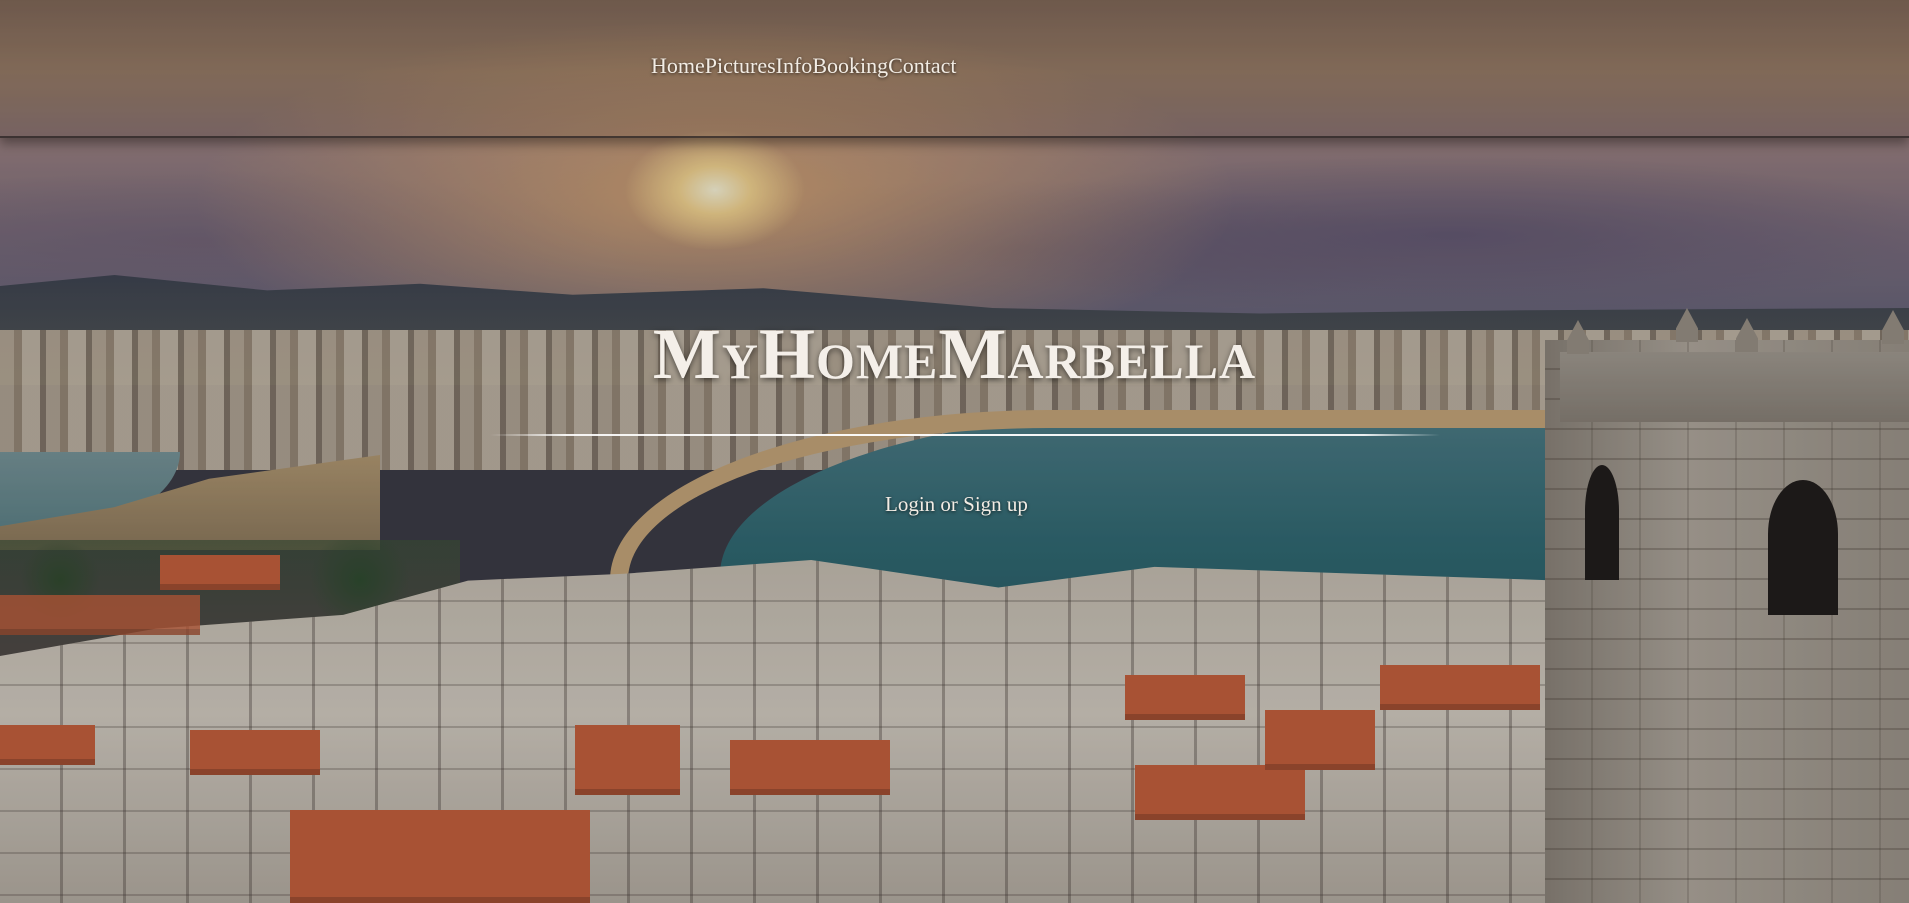 The height and width of the screenshot is (903, 1909). I want to click on nav-link-booking: Booking, so click(850, 66).